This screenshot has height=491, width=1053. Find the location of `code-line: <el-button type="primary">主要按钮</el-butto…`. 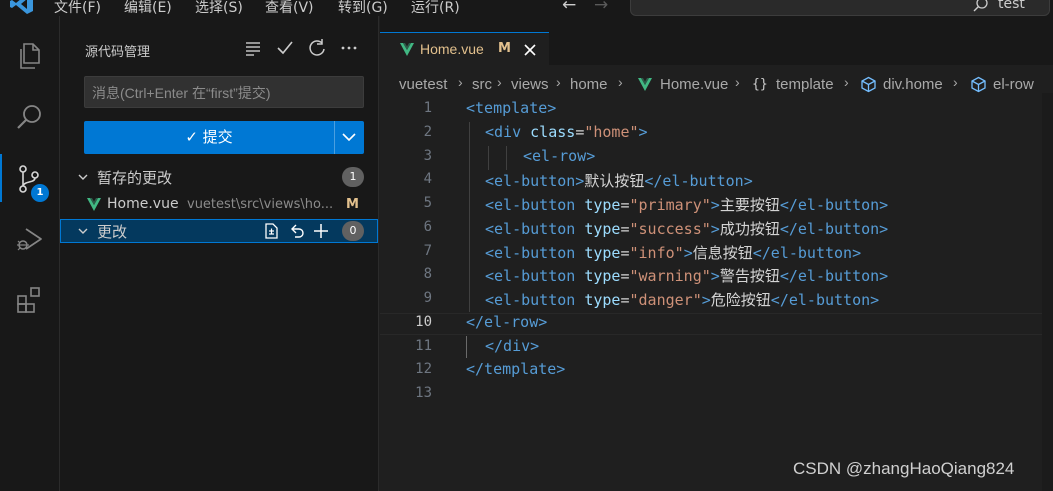

code-line: <el-button type="primary">主要按钮</el-butto… is located at coordinates (686, 204).